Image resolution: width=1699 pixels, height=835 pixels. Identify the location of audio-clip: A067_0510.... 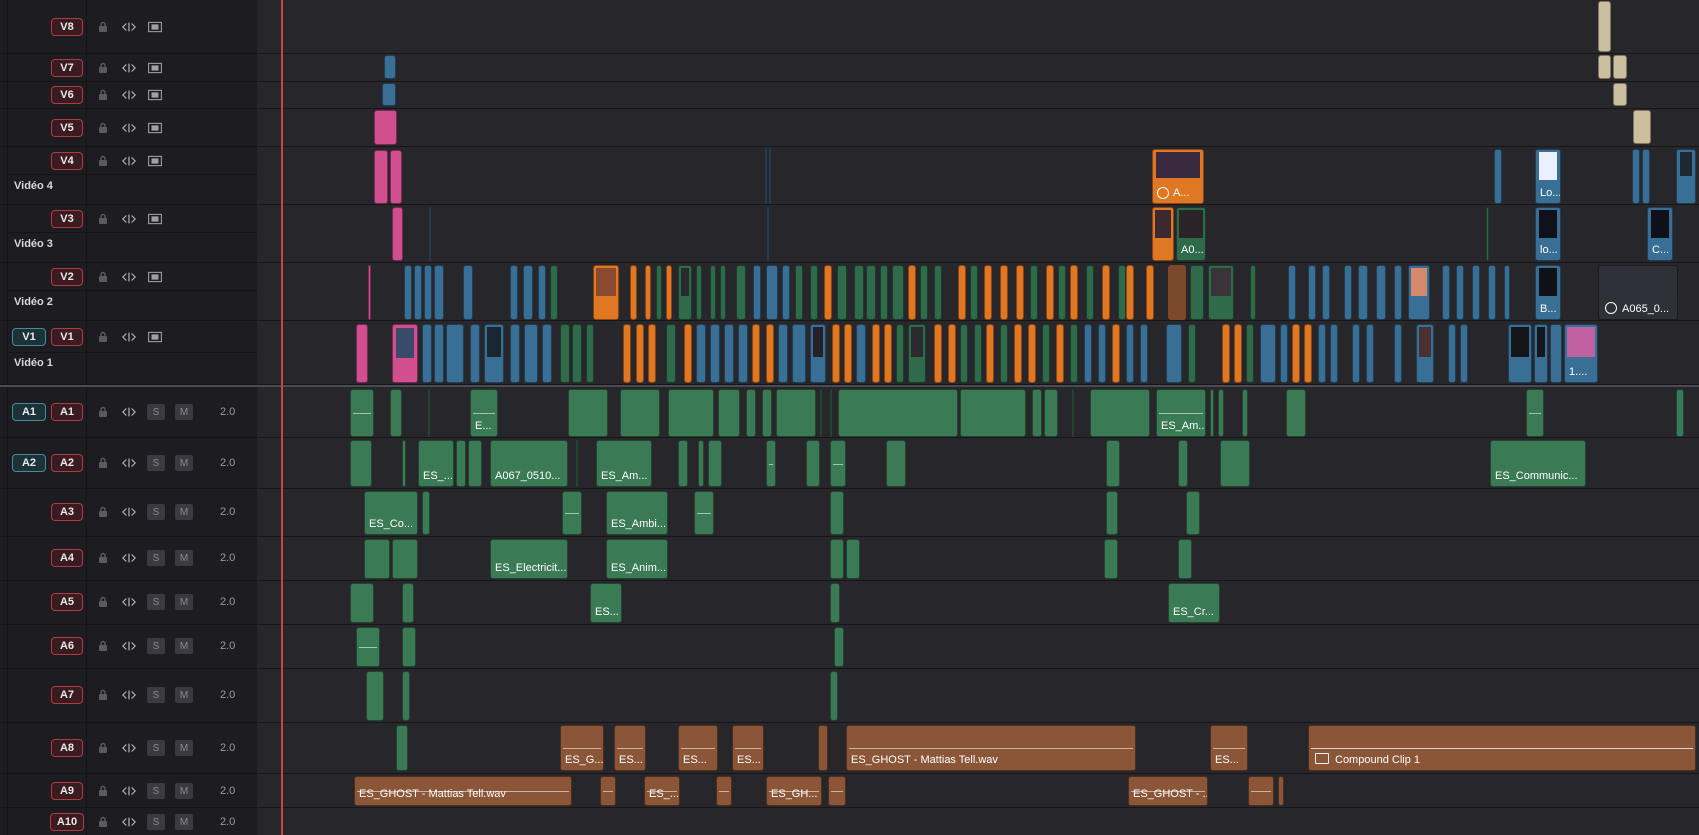
(529, 463).